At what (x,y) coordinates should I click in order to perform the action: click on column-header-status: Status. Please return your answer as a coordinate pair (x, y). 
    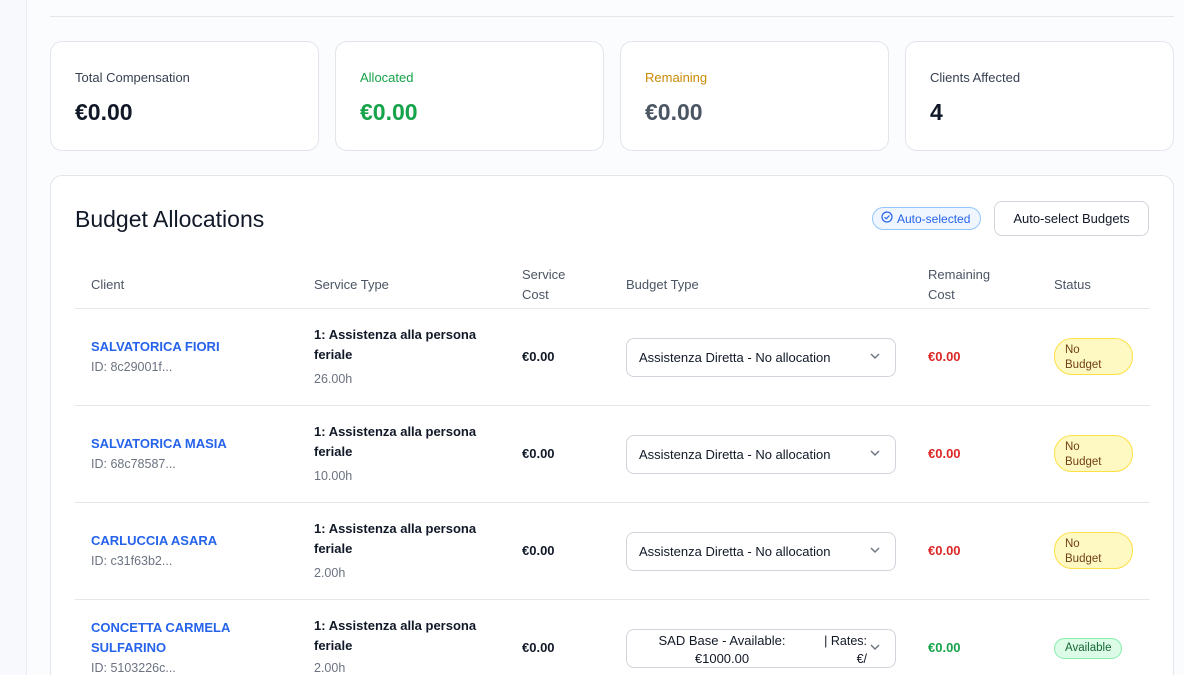
    Looking at the image, I should click on (1072, 284).